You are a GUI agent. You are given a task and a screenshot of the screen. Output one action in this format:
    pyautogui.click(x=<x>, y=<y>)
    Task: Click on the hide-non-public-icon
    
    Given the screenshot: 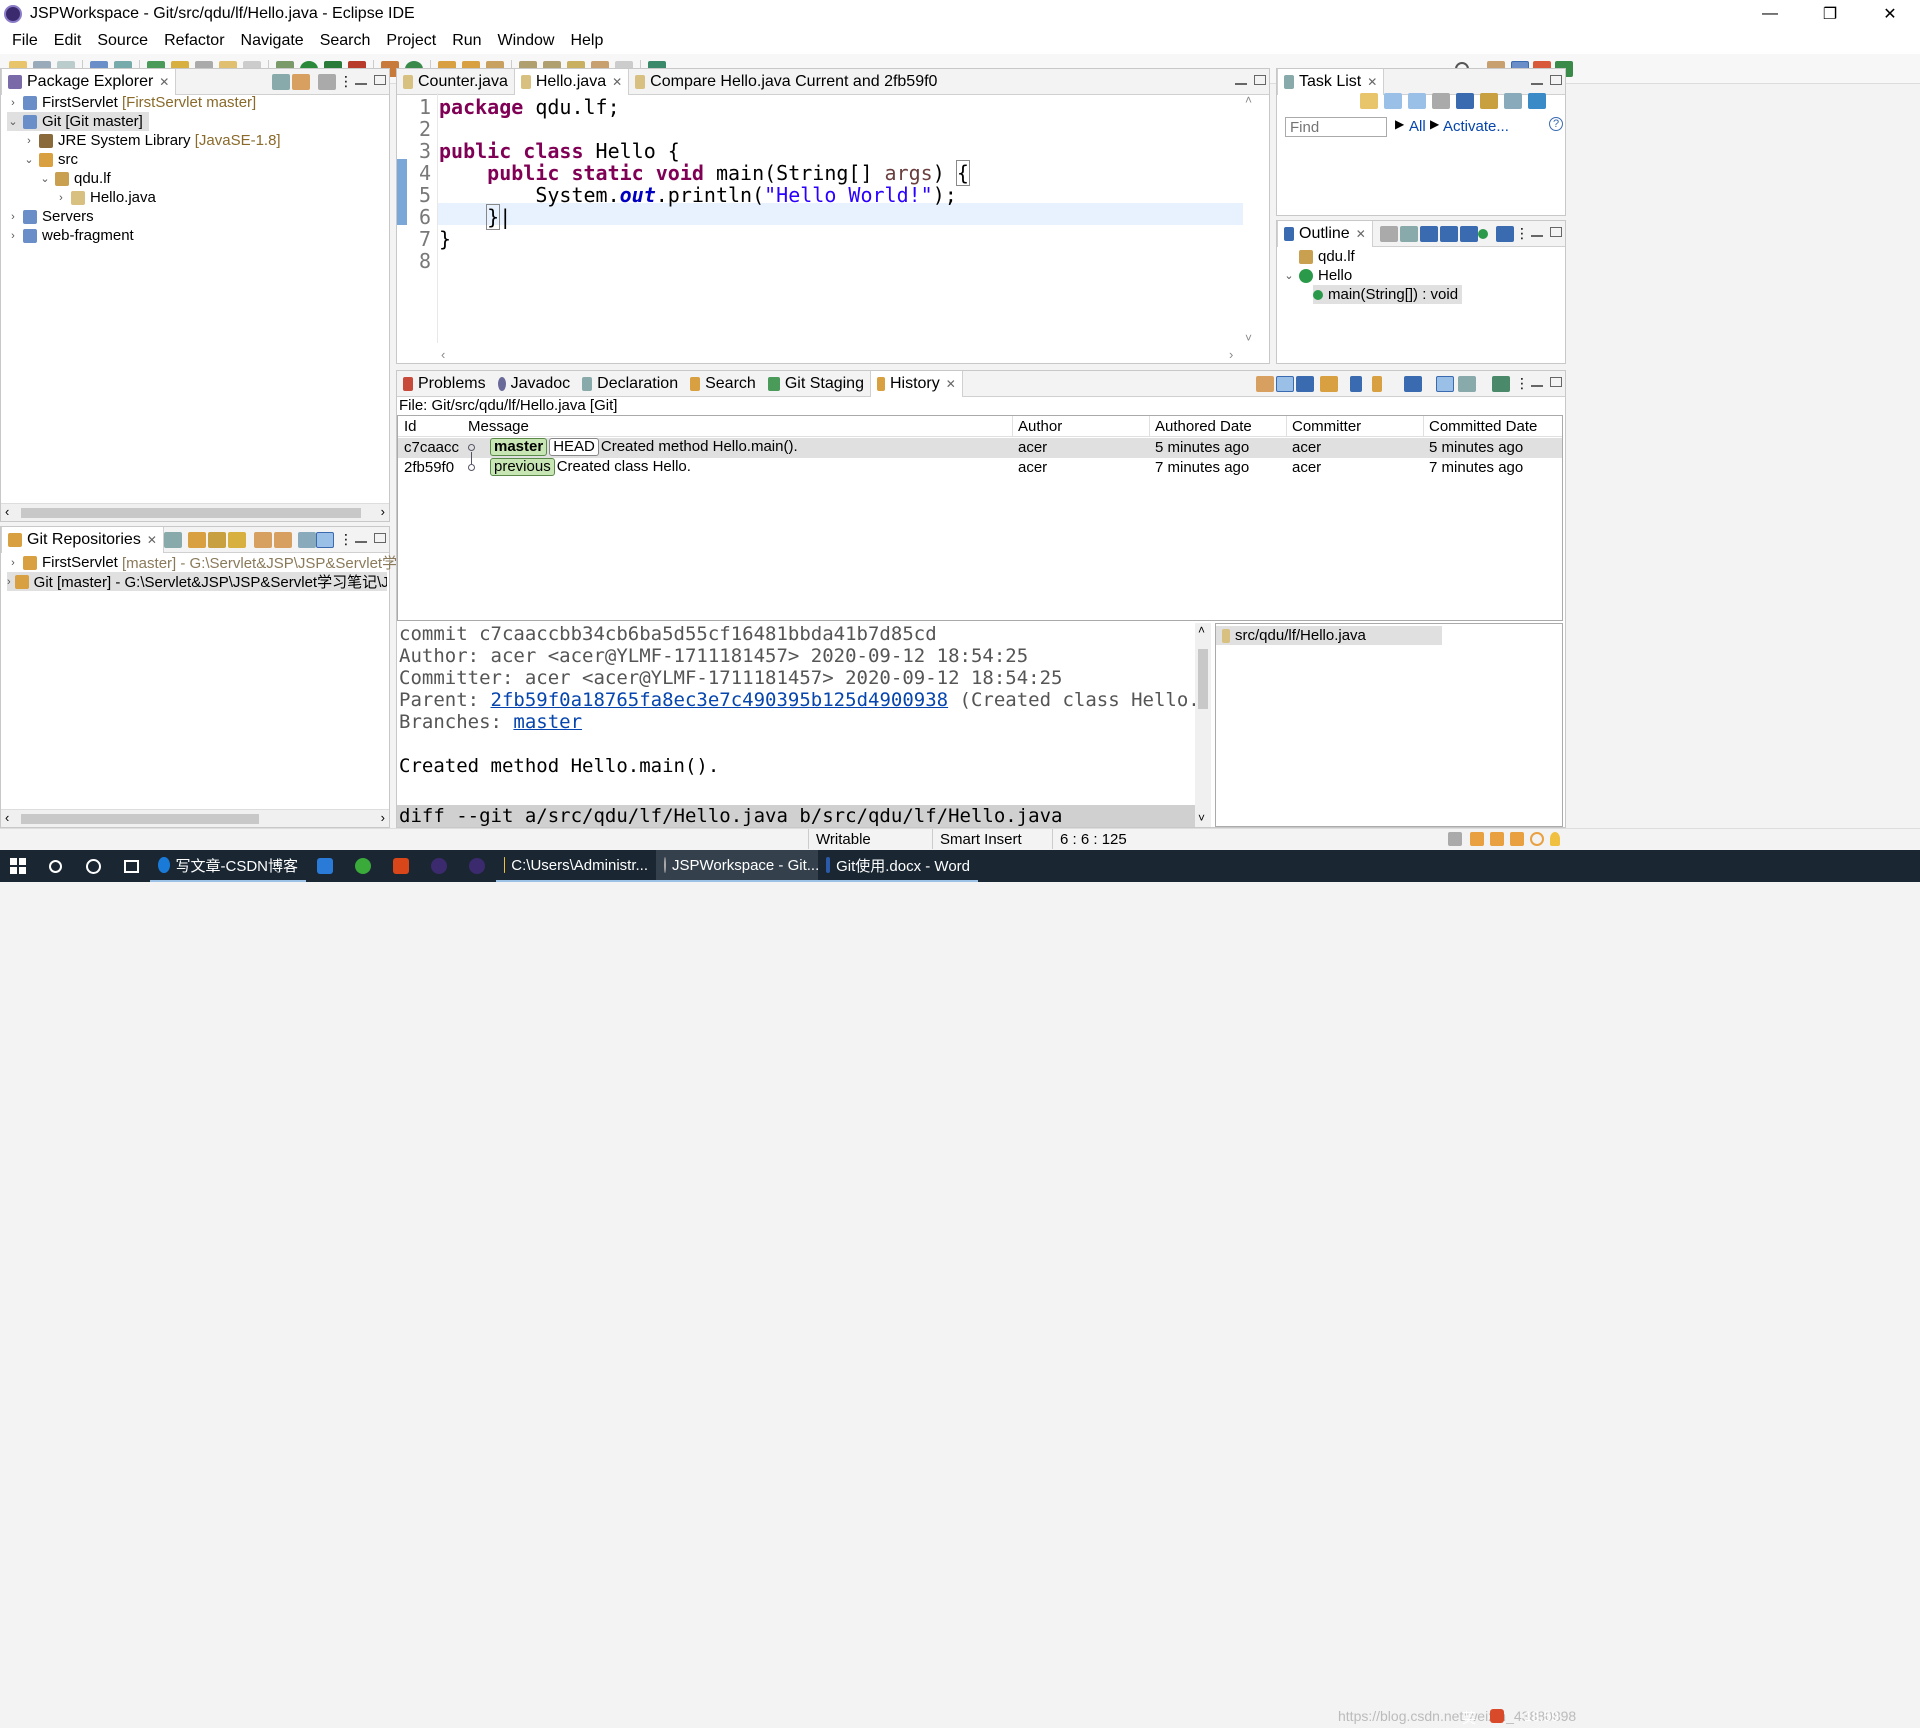 What is the action you would take?
    pyautogui.click(x=1483, y=233)
    